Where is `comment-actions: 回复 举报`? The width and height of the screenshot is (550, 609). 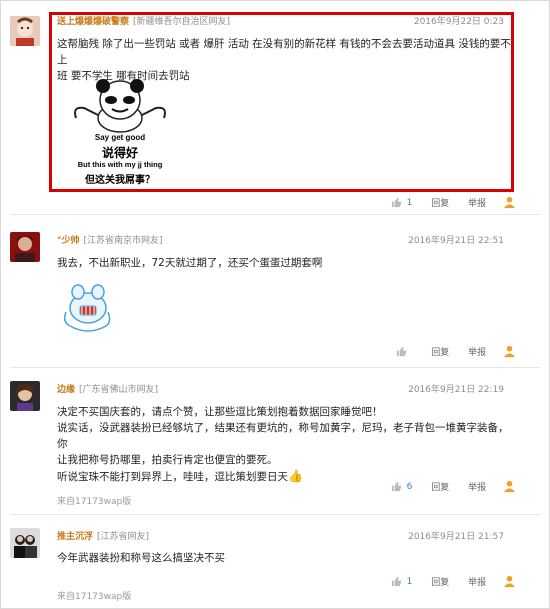 comment-actions: 回复 举报 is located at coordinates (456, 352).